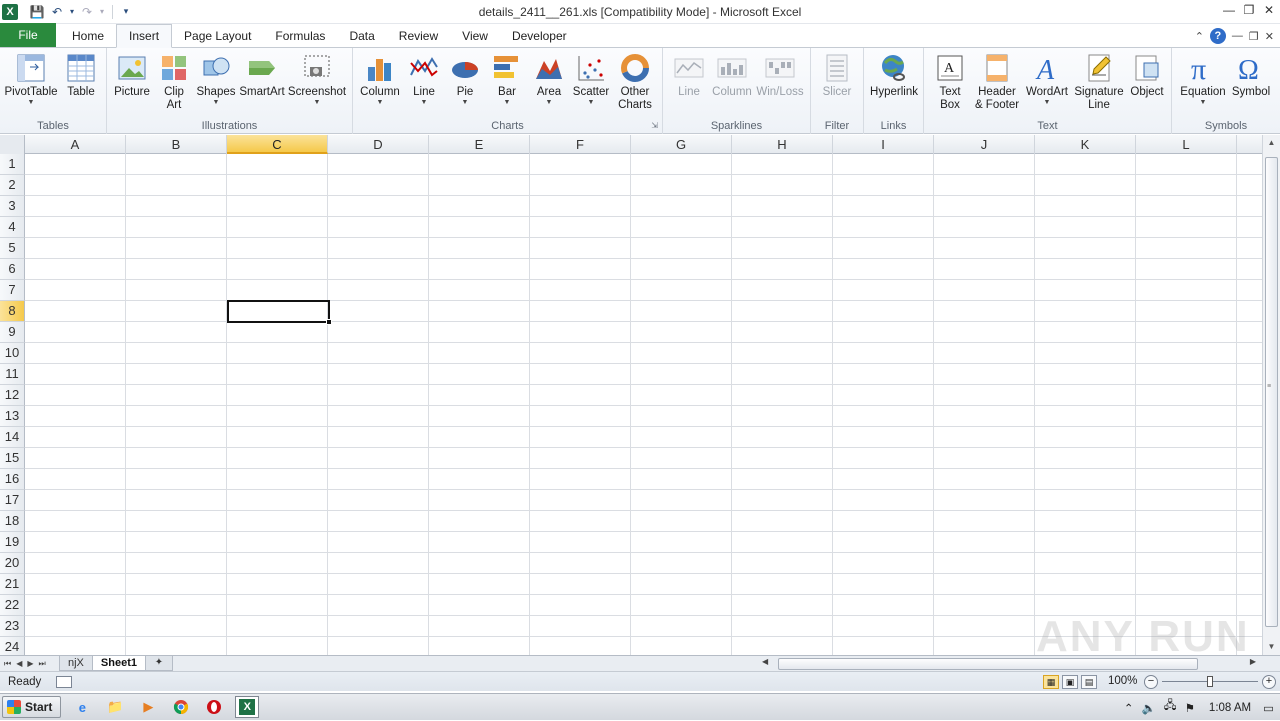  Describe the element at coordinates (279, 312) in the screenshot. I see `active-cell-c8` at that location.